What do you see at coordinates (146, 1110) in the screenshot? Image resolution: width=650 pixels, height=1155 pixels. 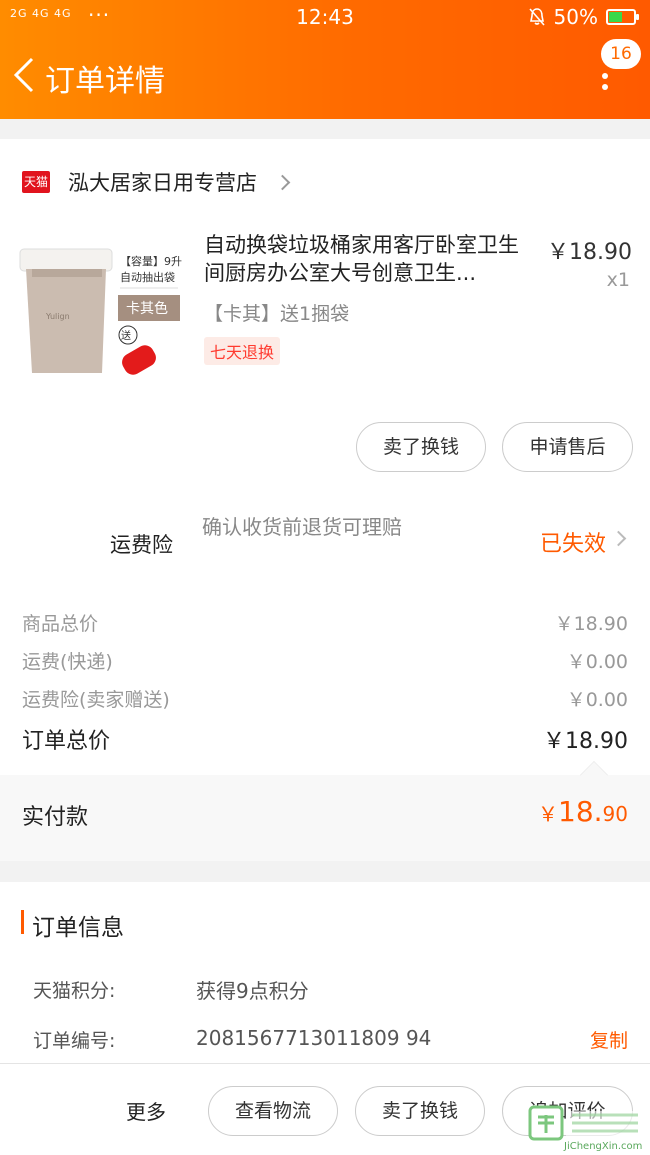 I see `more-button: 更多` at bounding box center [146, 1110].